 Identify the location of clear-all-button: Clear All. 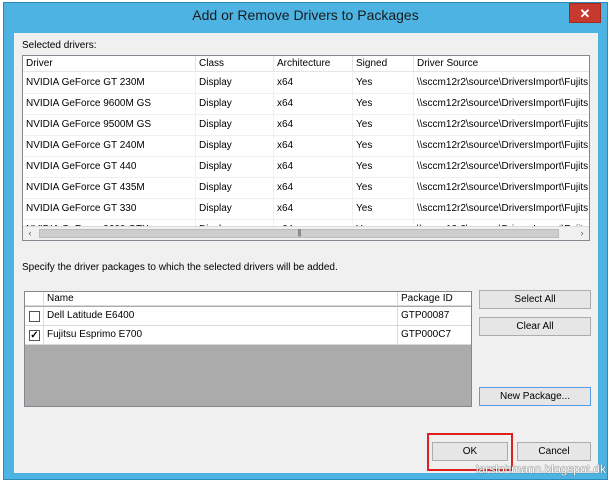
(535, 326).